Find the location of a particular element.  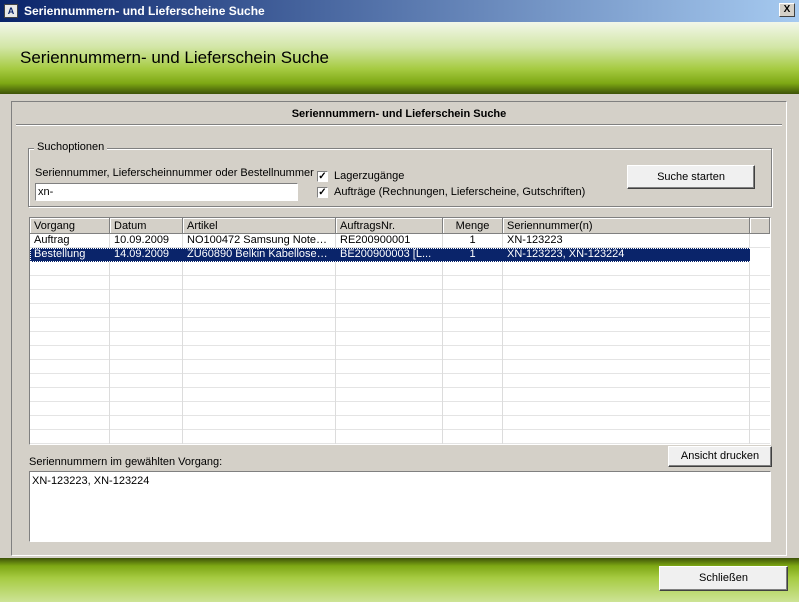

search-input is located at coordinates (166, 192).